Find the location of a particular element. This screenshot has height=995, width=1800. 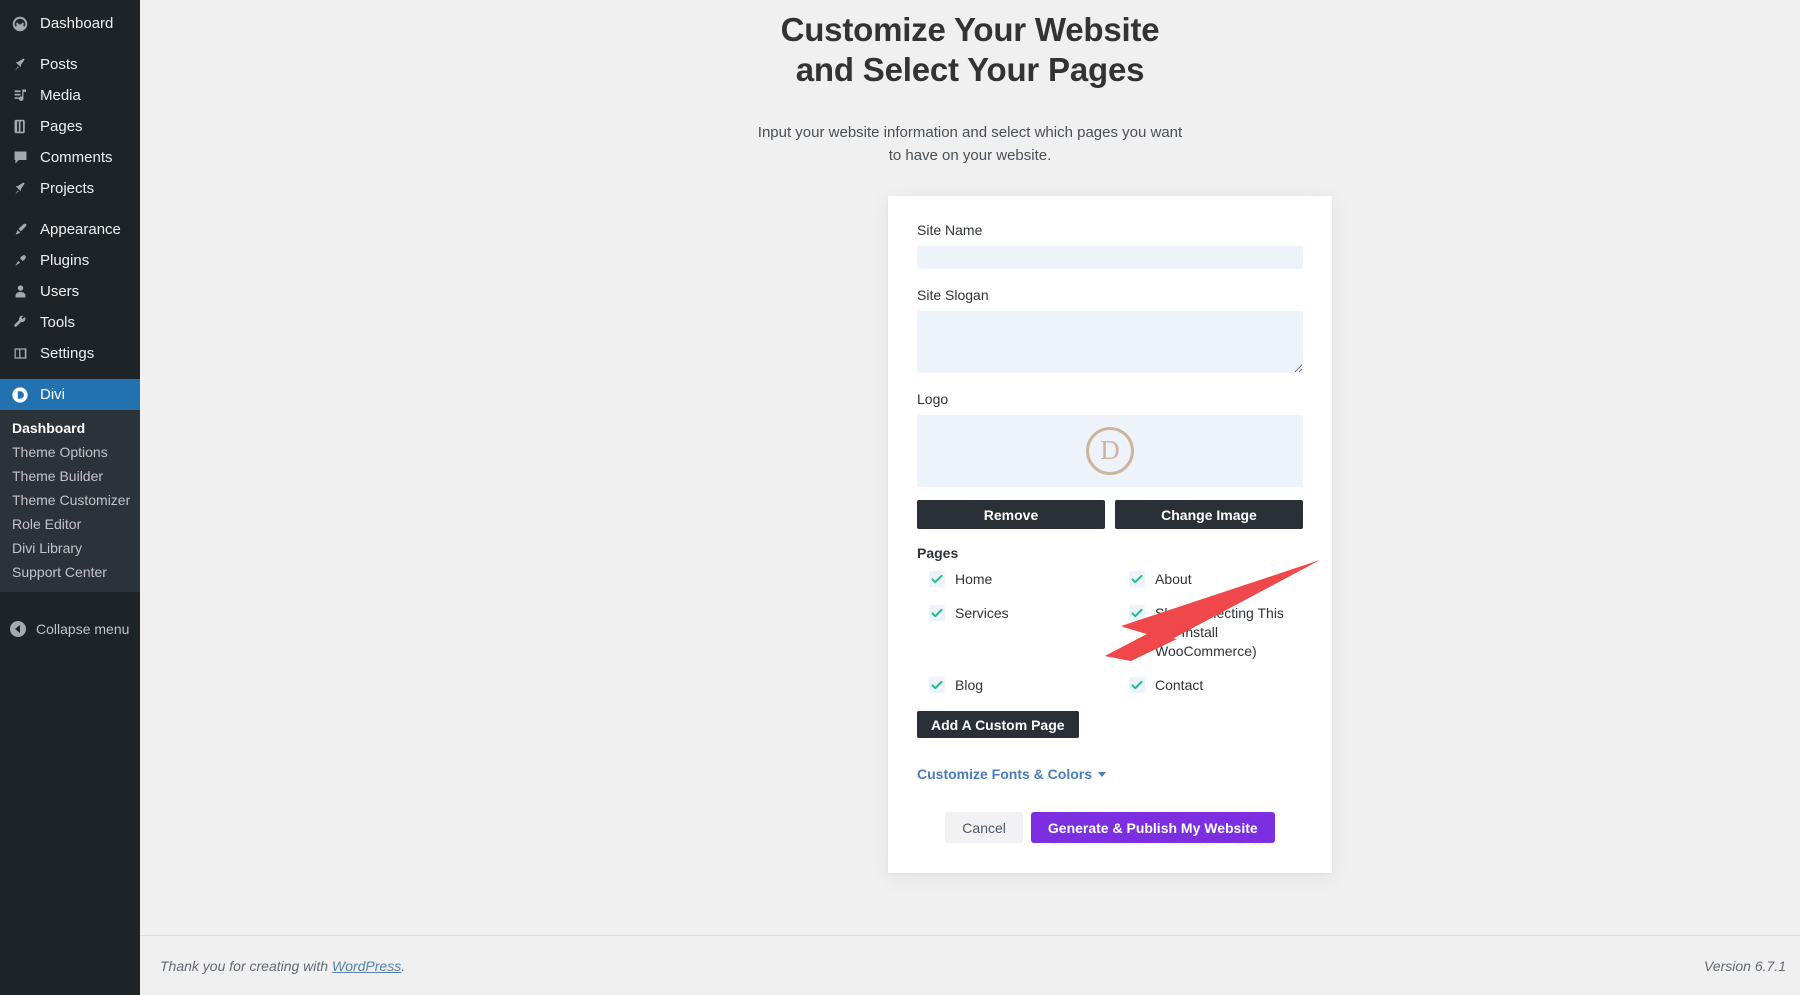

sidebar-item-plugins: Plugins is located at coordinates (70, 260).